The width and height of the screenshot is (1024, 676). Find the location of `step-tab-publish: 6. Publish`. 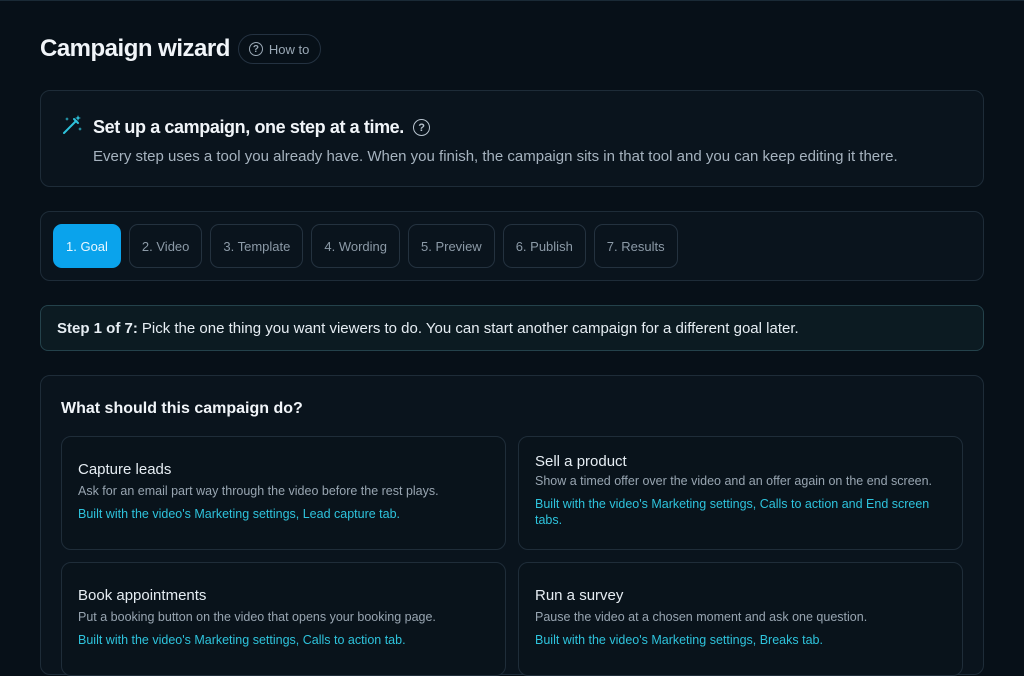

step-tab-publish: 6. Publish is located at coordinates (544, 246).